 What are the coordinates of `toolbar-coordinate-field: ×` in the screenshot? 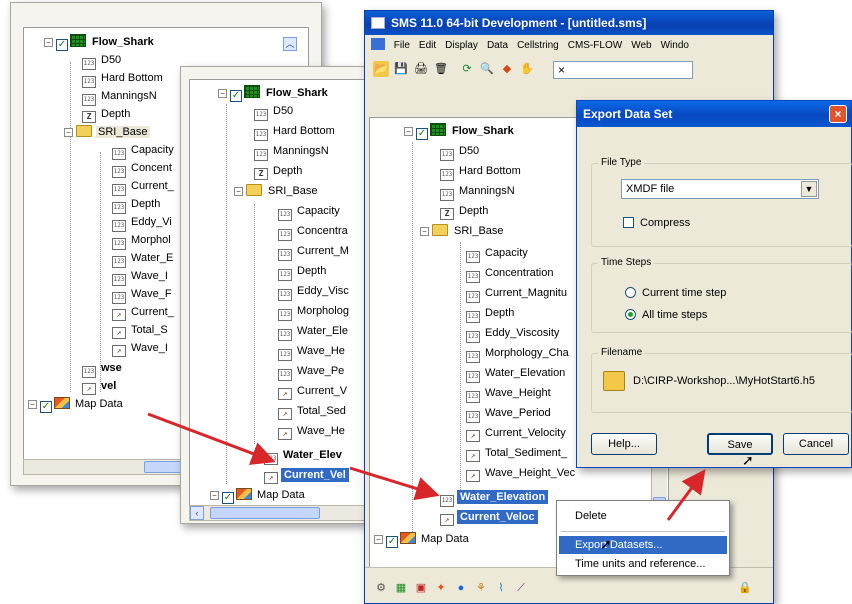 It's located at (623, 70).